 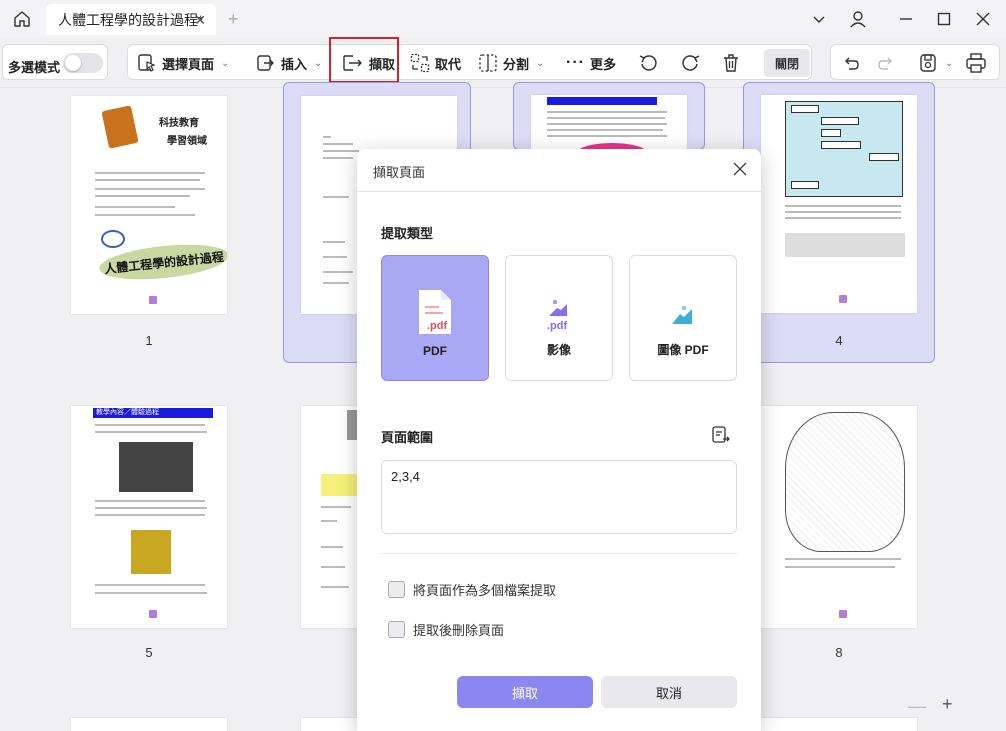 I want to click on page-thumbnail-1: 科技教育 學習領域 人體工程學的設計過程, so click(x=149, y=205).